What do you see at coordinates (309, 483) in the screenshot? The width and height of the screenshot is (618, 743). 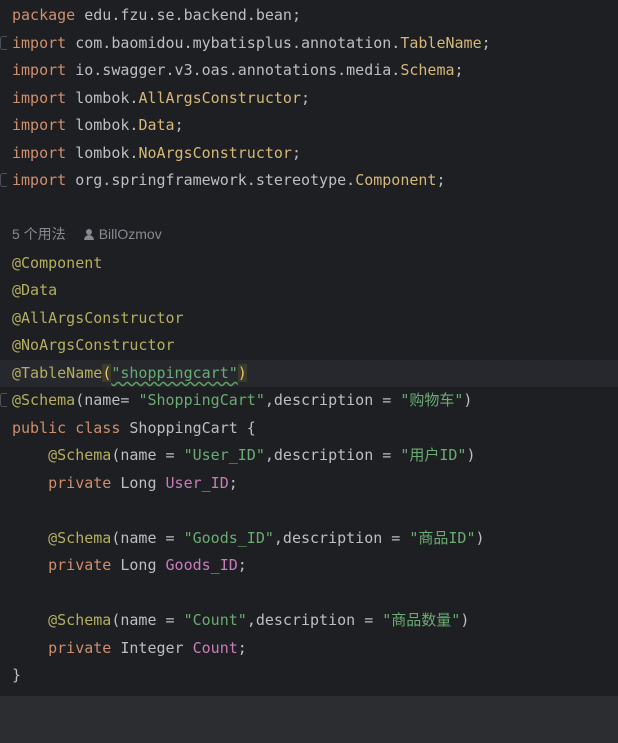 I see `code-line-field: private Long User_ID;` at bounding box center [309, 483].